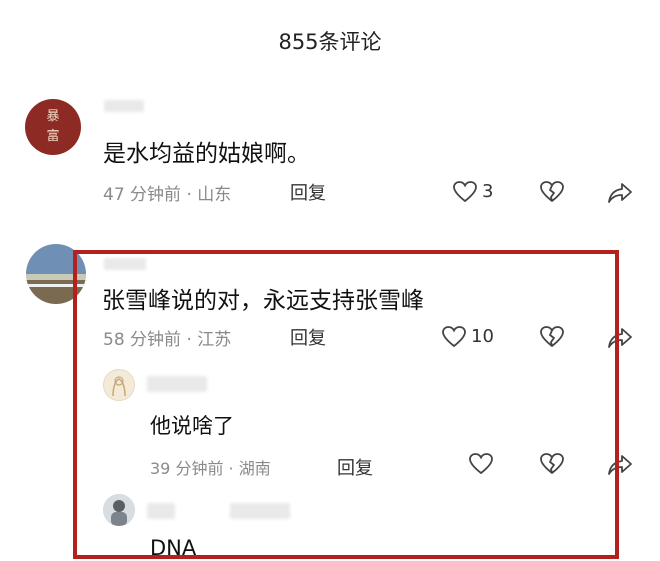 The image size is (660, 561). What do you see at coordinates (53, 116) in the screenshot?
I see `avatar-seal-text-1: 暴` at bounding box center [53, 116].